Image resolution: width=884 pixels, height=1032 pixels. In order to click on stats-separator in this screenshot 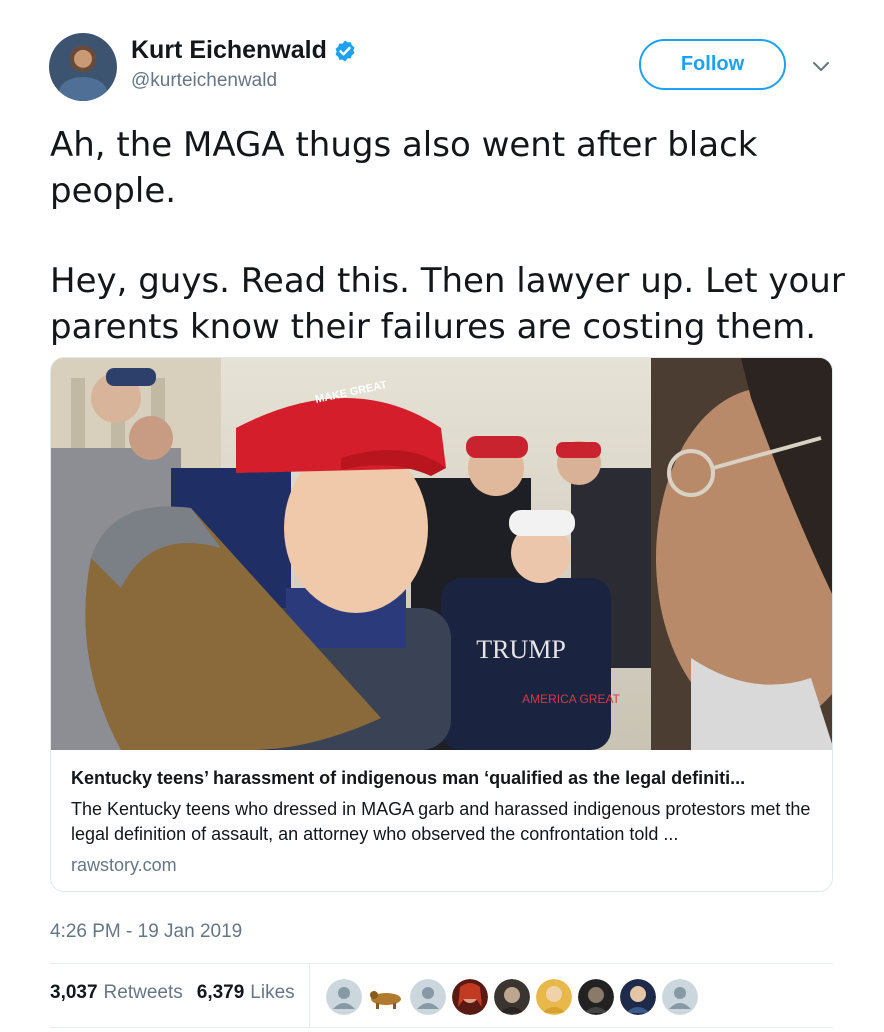, I will do `click(309, 995)`.